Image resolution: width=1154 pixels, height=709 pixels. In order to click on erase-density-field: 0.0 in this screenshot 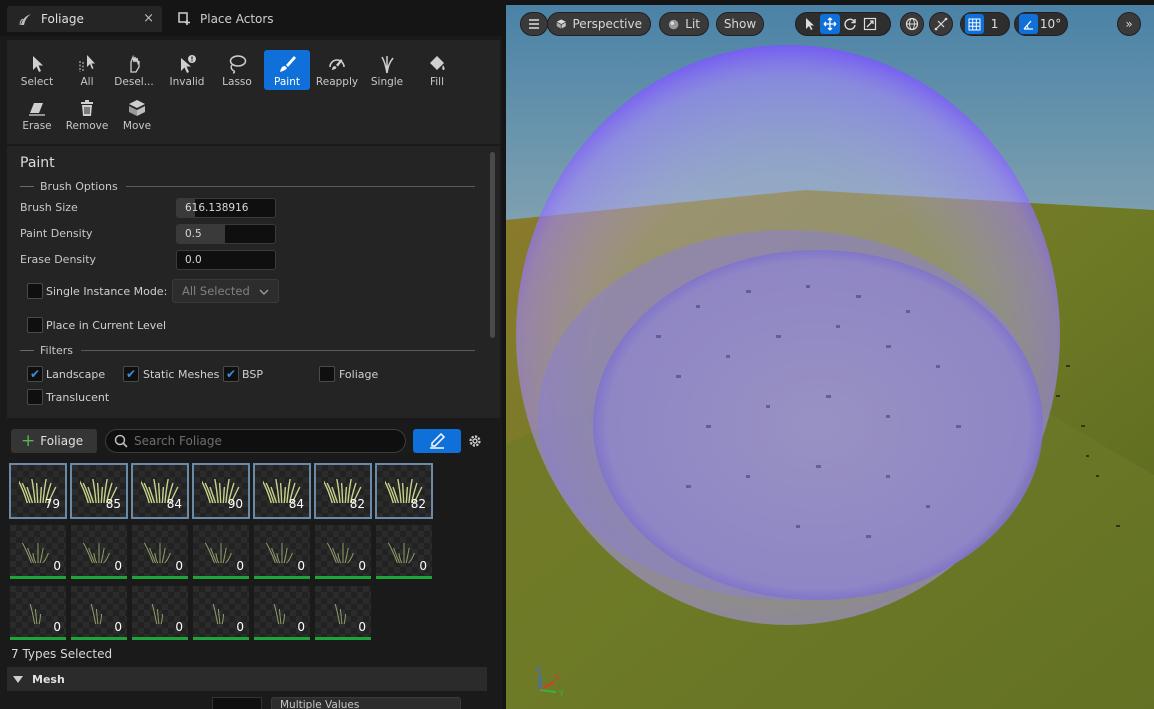, I will do `click(226, 260)`.